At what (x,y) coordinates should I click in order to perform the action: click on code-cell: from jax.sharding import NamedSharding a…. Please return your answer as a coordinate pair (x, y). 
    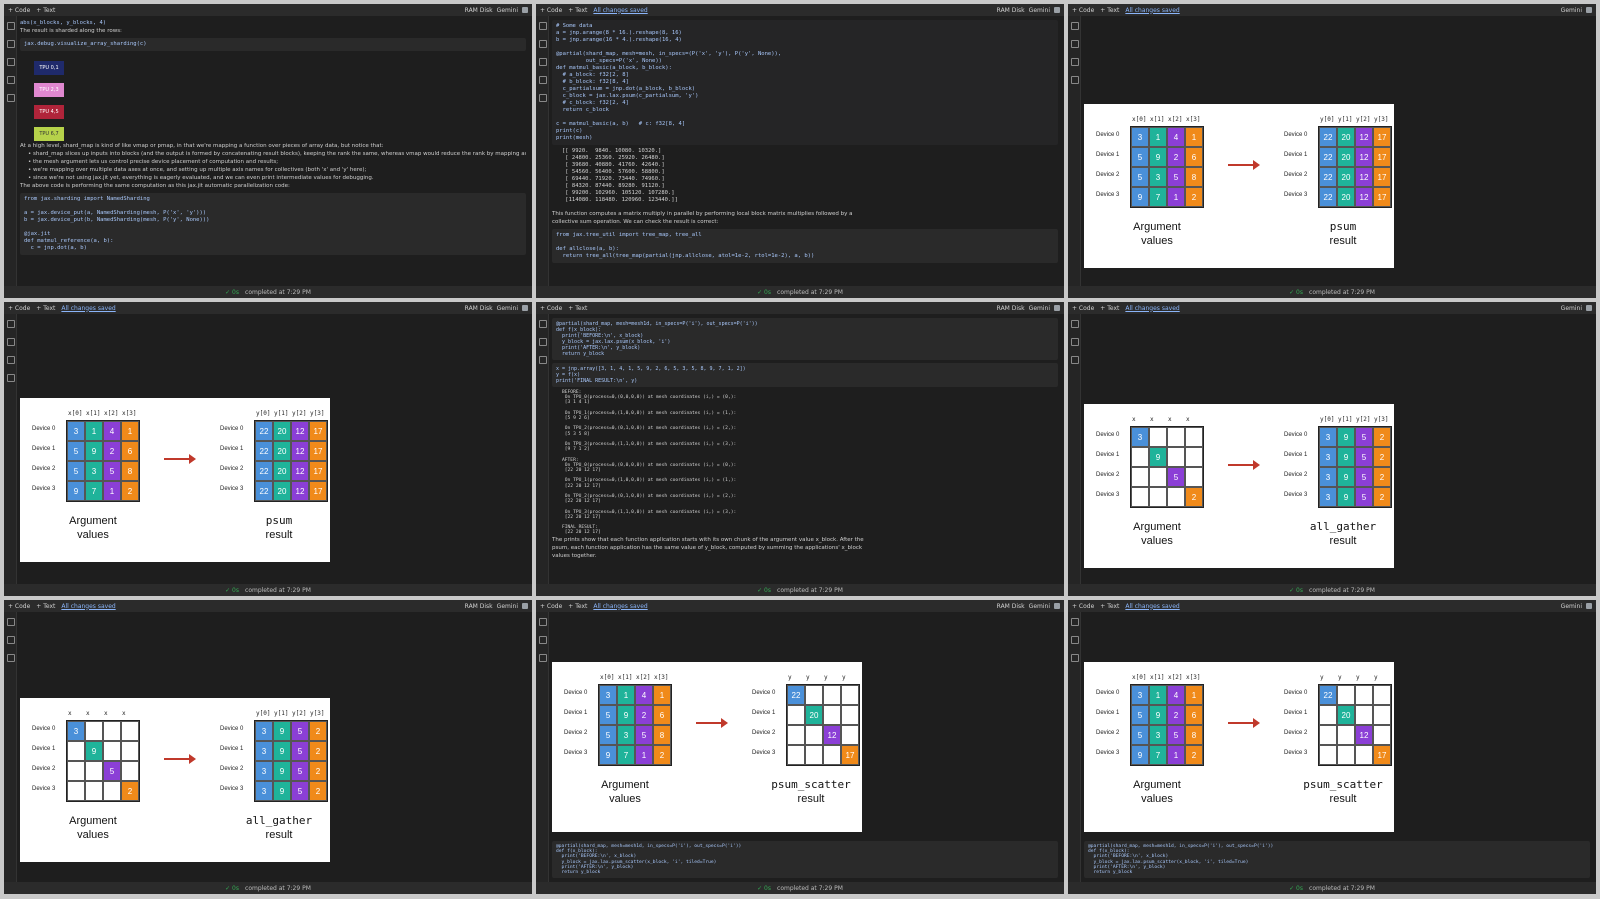
    Looking at the image, I should click on (273, 224).